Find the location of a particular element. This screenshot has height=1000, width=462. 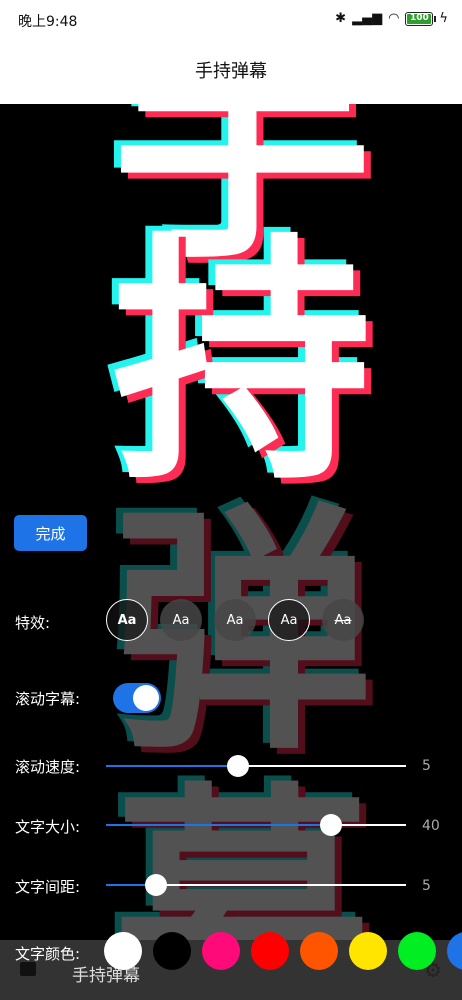

effects-label: 特效: is located at coordinates (33, 623).